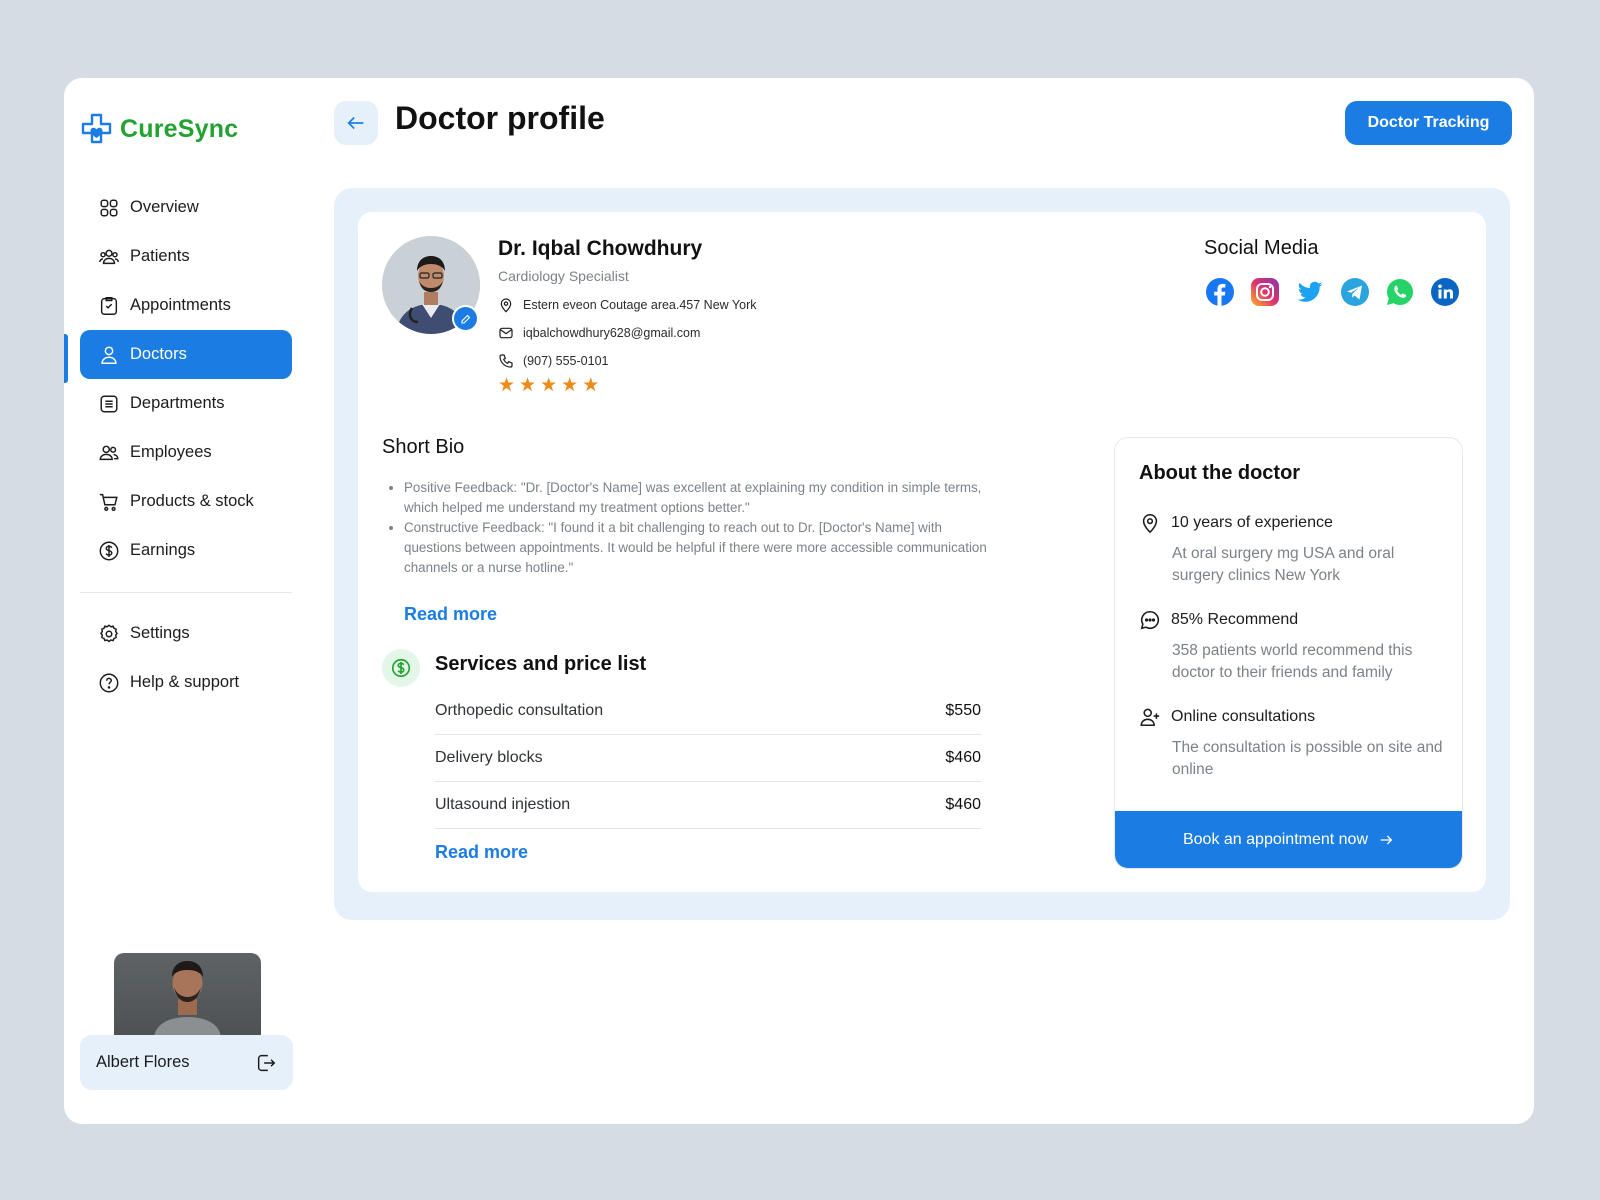 The width and height of the screenshot is (1600, 1200). I want to click on twitter-icon, so click(1309, 291).